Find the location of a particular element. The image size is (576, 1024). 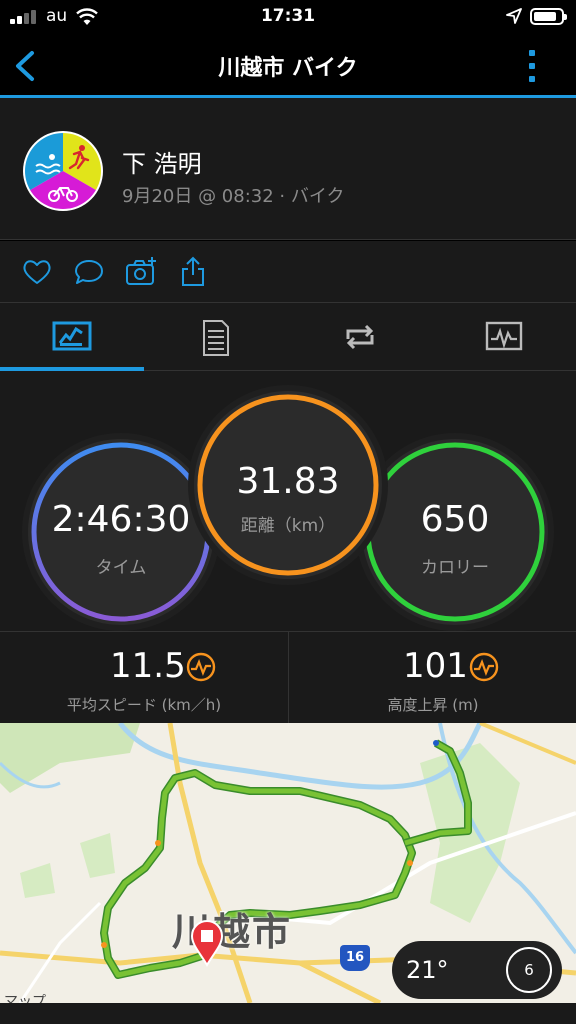

tab-charts is located at coordinates (504, 337).